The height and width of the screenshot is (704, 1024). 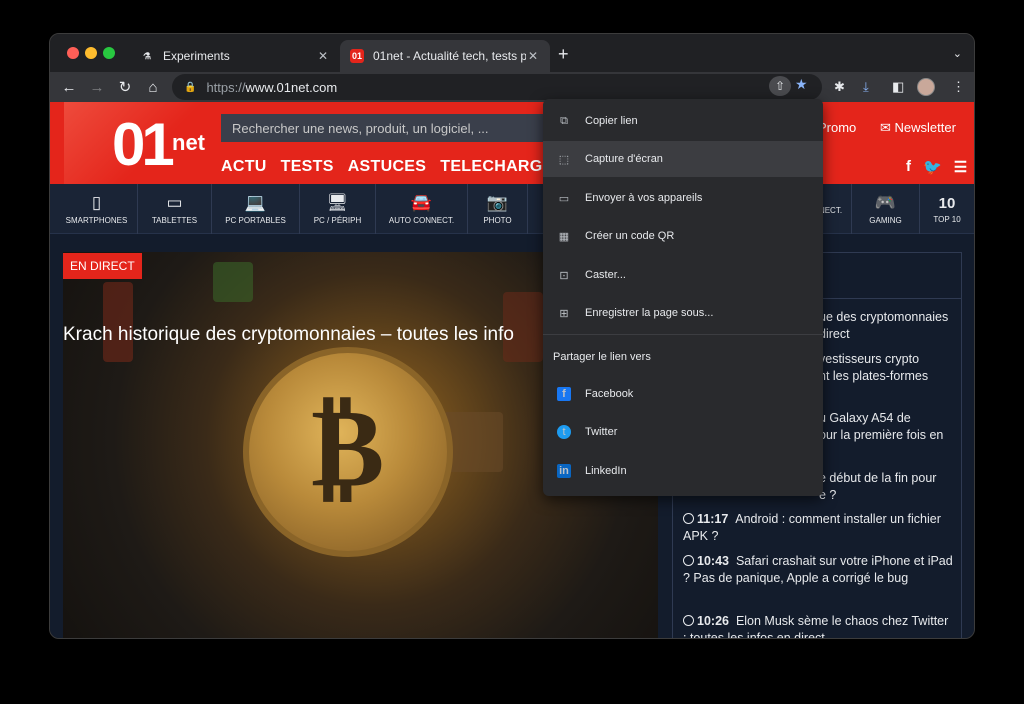 I want to click on download-icon: ⤓, so click(x=866, y=87).